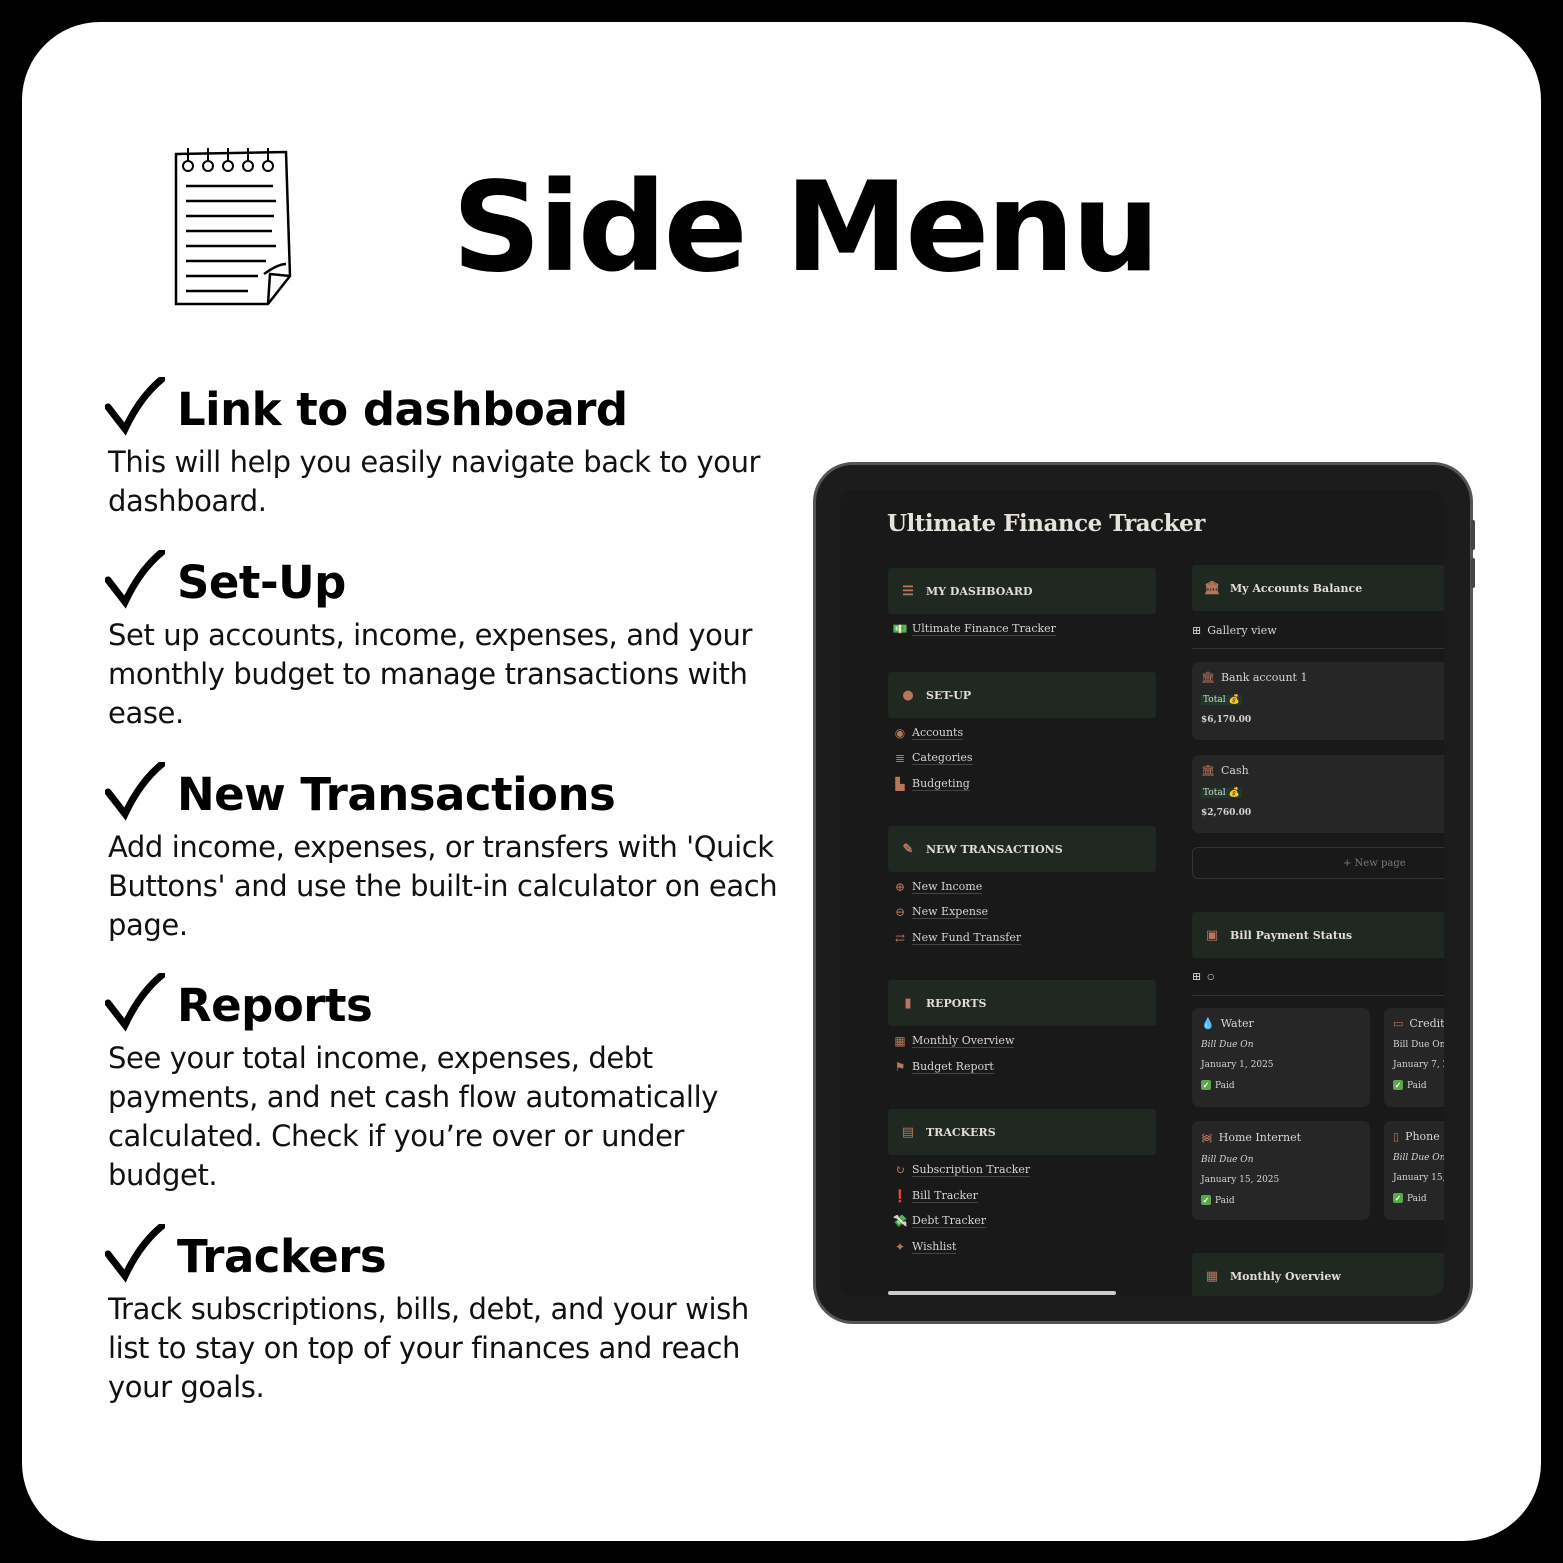  Describe the element at coordinates (928, 733) in the screenshot. I see `menu-item-accounts: ◉ Accounts` at that location.